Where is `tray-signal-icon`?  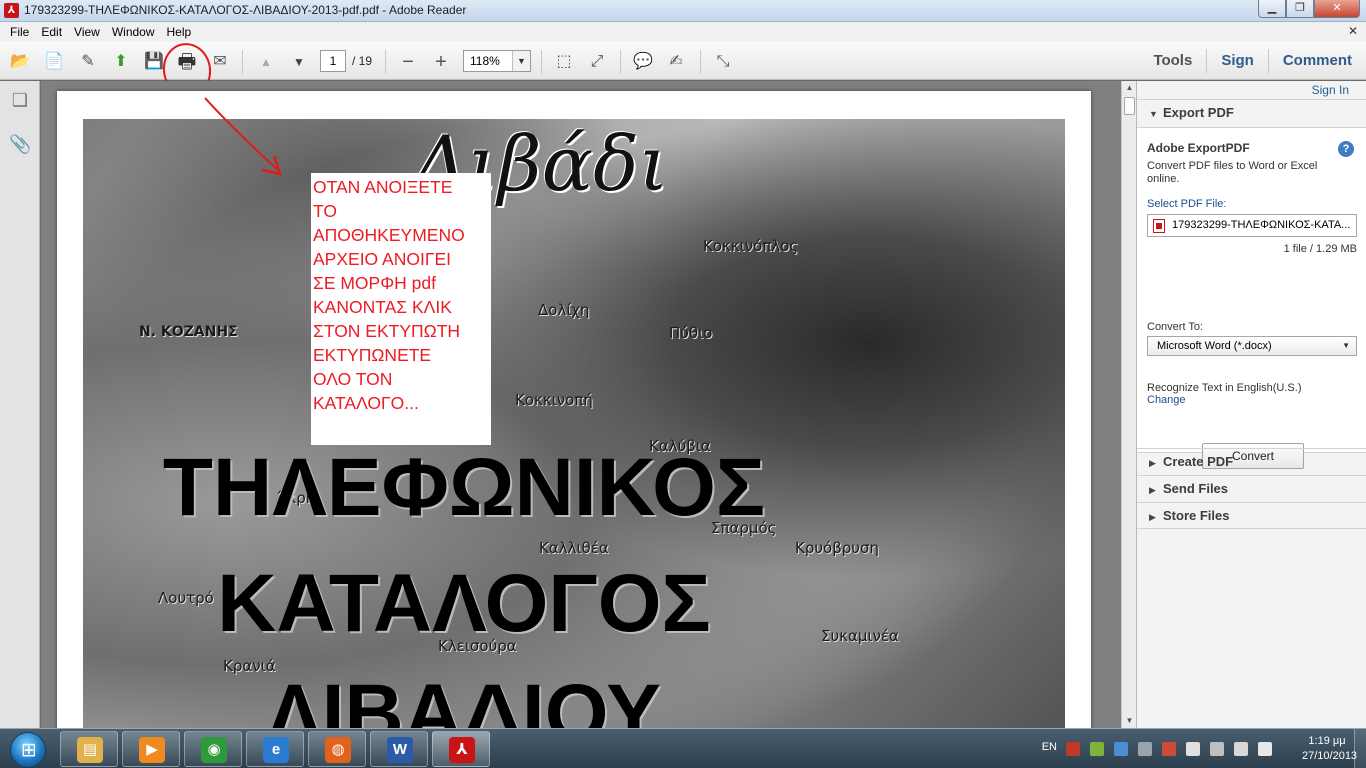
tray-signal-icon is located at coordinates (1241, 749).